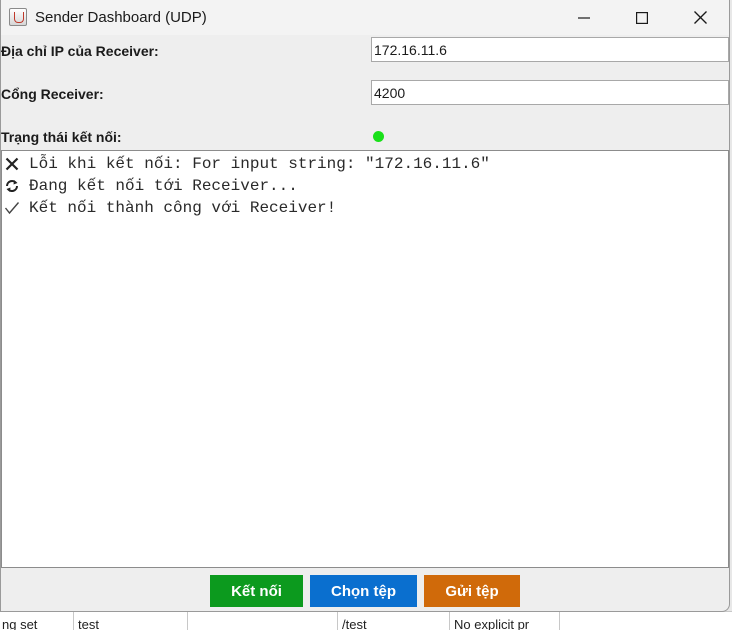 The image size is (732, 630). I want to click on background-table: ng set test /test No explicit pr, so click(366, 620).